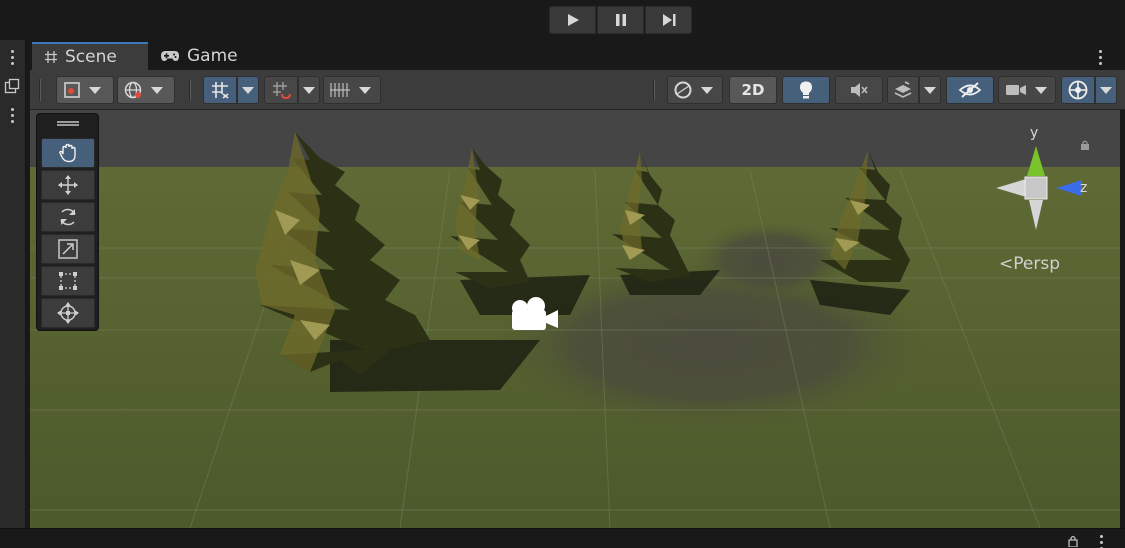 This screenshot has width=1125, height=548. I want to click on audio-toggle-button, so click(859, 90).